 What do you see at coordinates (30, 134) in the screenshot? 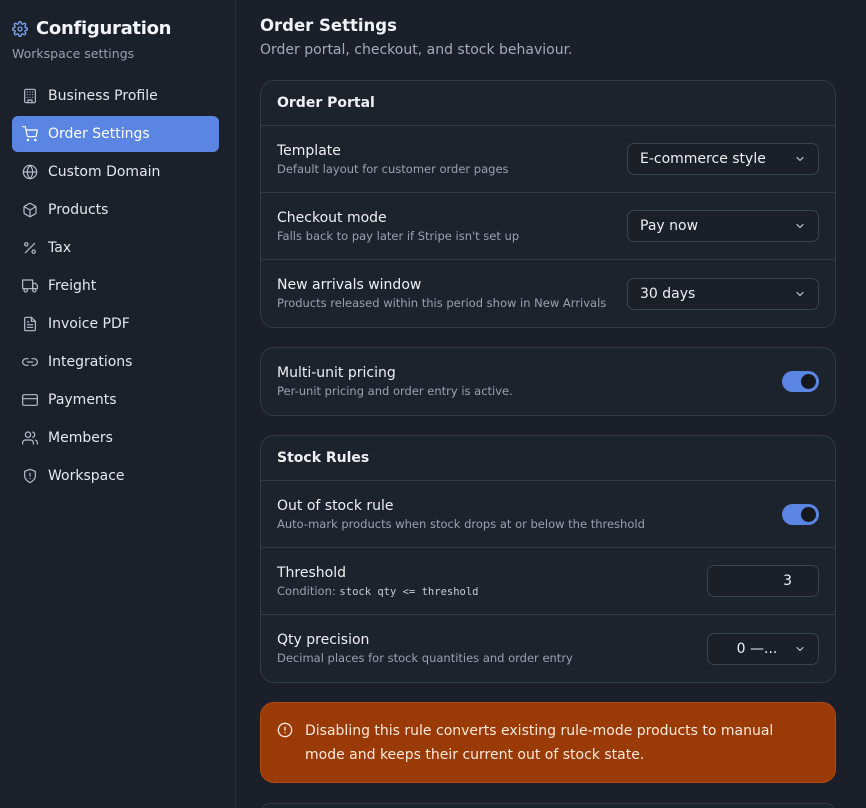
I see `cart-icon` at bounding box center [30, 134].